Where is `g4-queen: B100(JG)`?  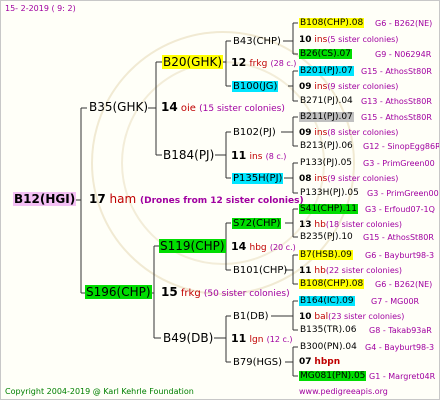 g4-queen: B100(JG) is located at coordinates (255, 86).